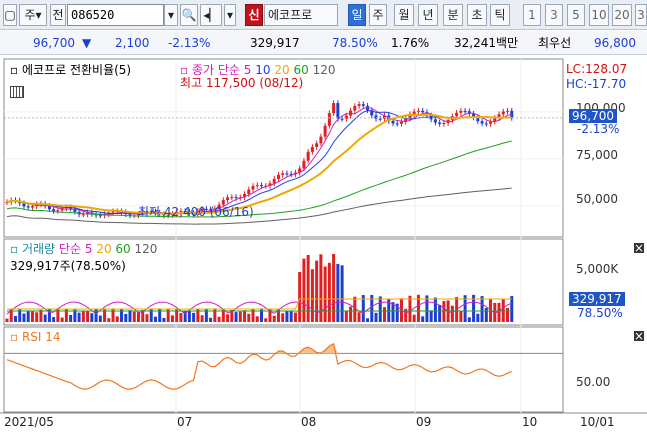 The height and width of the screenshot is (435, 647). Describe the element at coordinates (10, 15) in the screenshot. I see `window-menu-icon: ▢` at that location.